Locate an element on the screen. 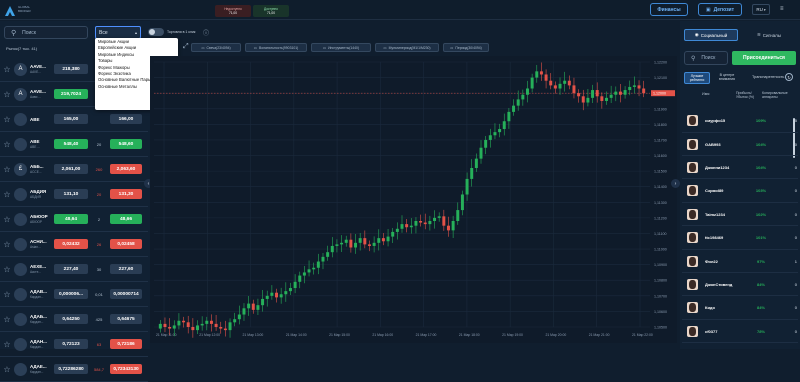 Image resolution: width=800 pixels, height=382 pixels. sell-price-button: 2,061,00 is located at coordinates (71, 169).